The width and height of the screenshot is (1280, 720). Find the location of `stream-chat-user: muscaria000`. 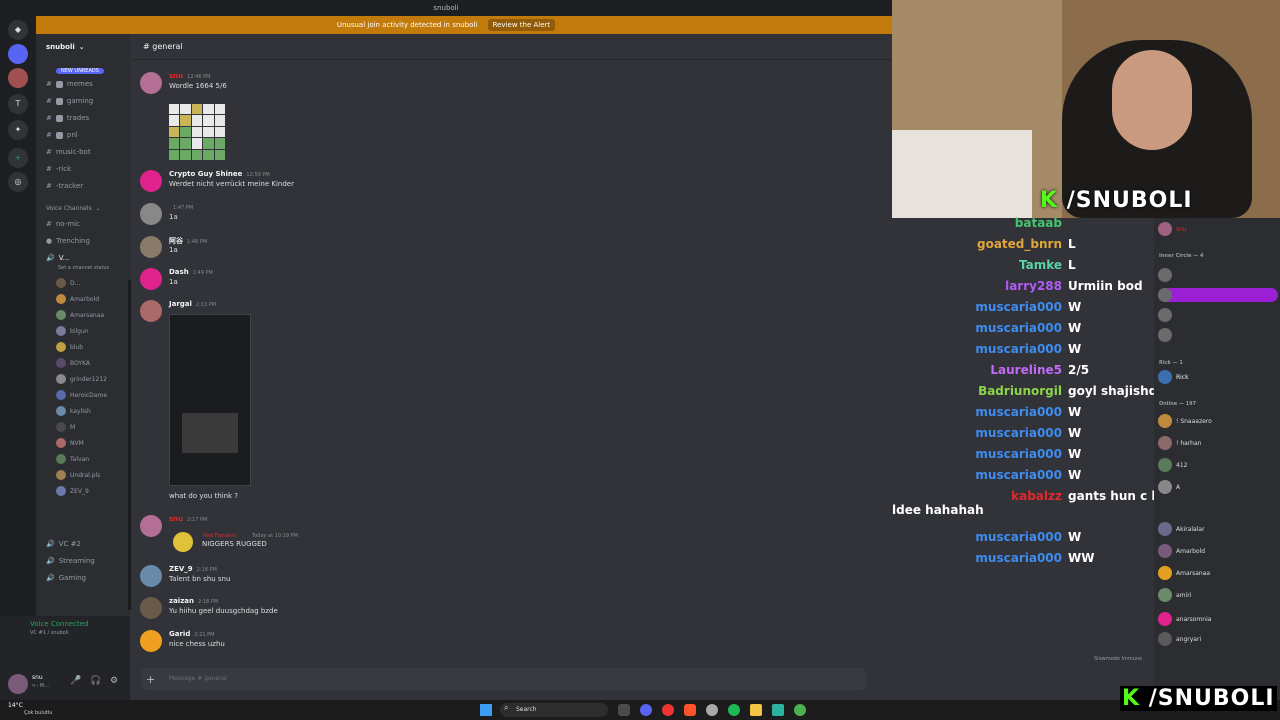

stream-chat-user: muscaria000 is located at coordinates (1018, 349).